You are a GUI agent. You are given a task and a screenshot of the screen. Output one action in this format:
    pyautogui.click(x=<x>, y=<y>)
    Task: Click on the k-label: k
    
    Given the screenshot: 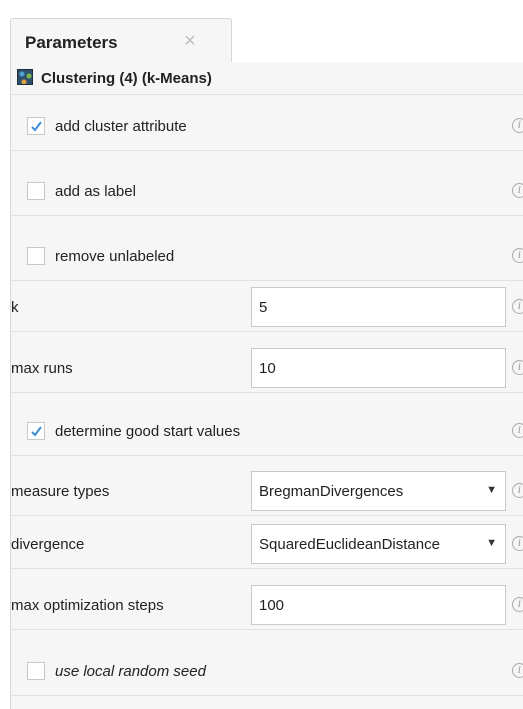 What is the action you would take?
    pyautogui.click(x=15, y=307)
    